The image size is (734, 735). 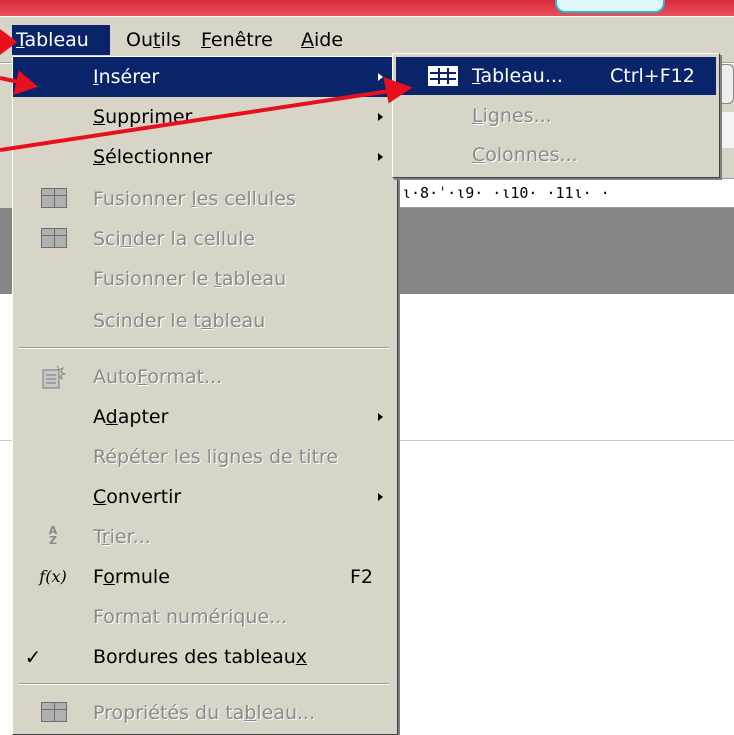 I want to click on menu-item-scinder-tableau: Scinder le tableau, so click(x=204, y=321).